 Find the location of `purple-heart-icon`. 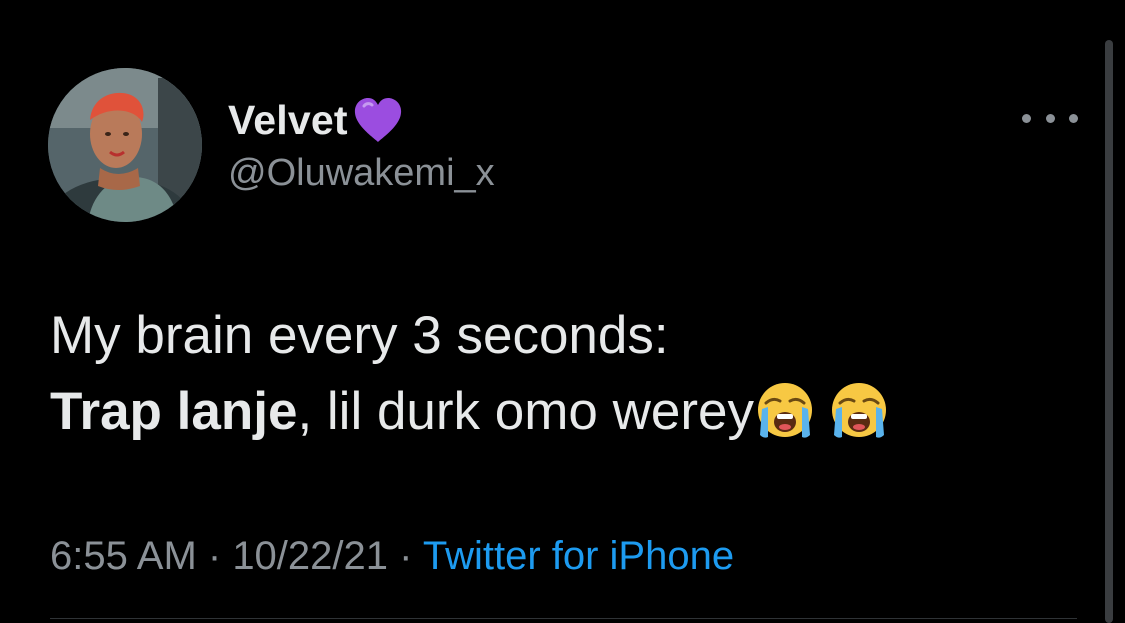

purple-heart-icon is located at coordinates (378, 120).